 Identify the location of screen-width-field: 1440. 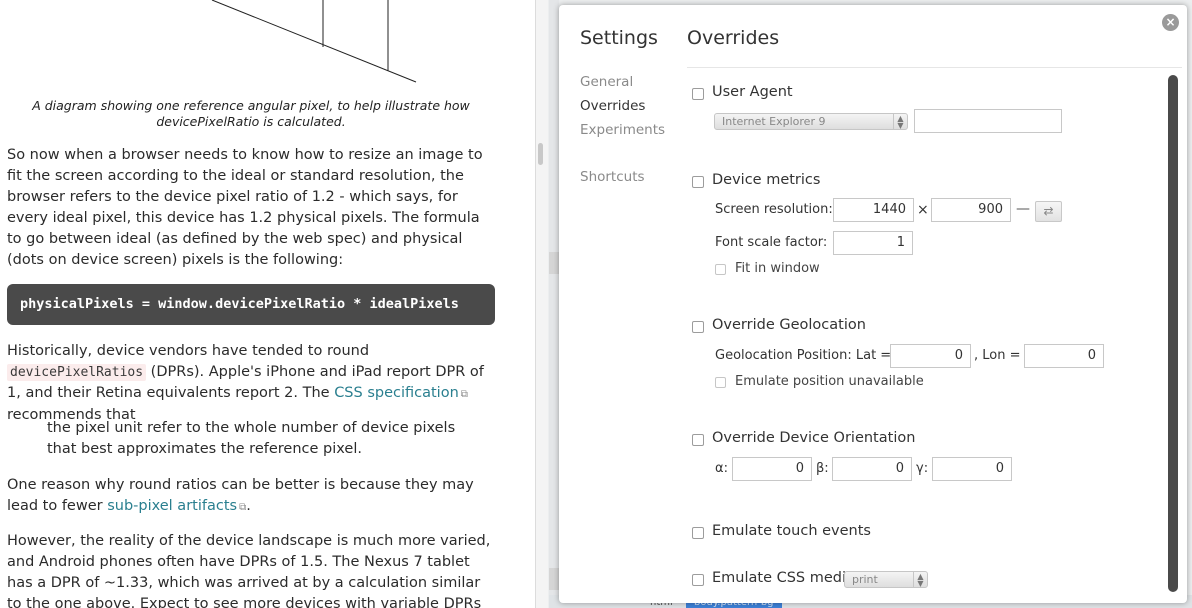
(873, 210).